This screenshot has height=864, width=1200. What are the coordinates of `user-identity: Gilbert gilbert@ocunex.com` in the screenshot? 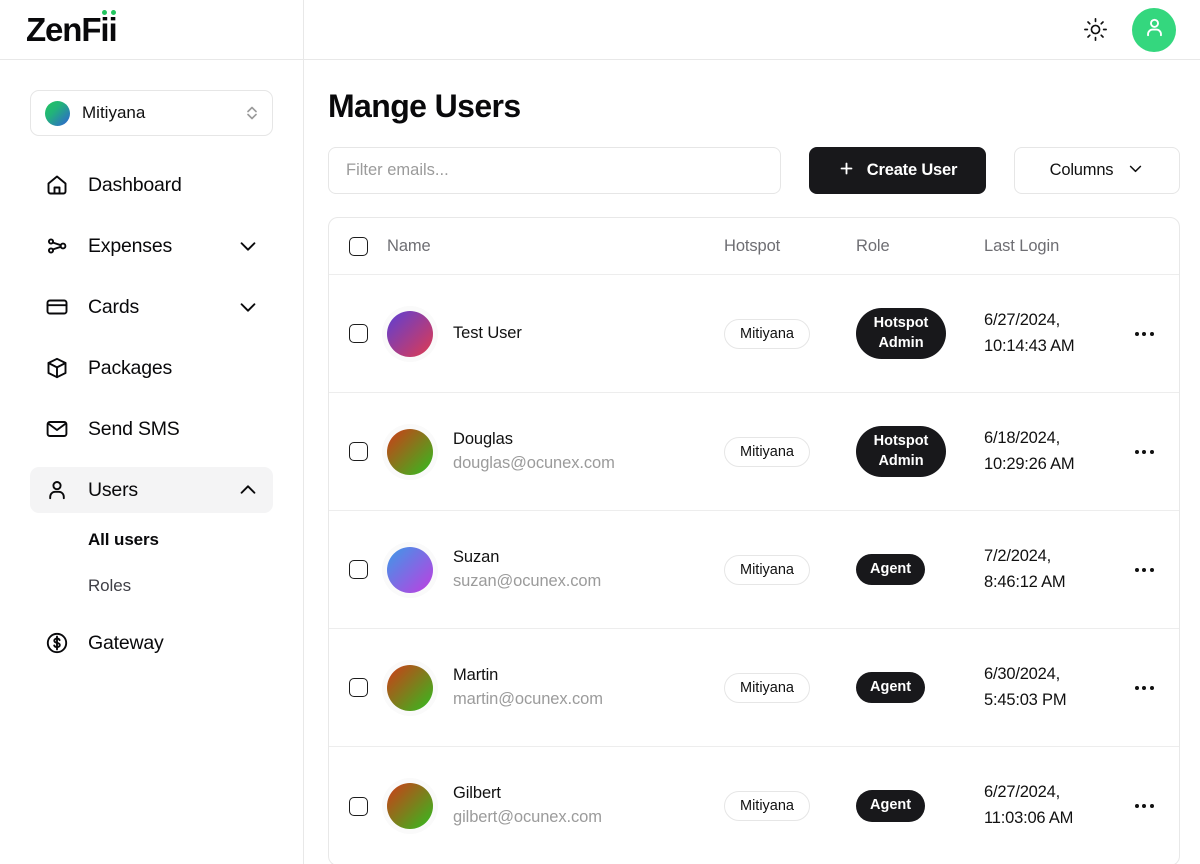 It's located at (527, 806).